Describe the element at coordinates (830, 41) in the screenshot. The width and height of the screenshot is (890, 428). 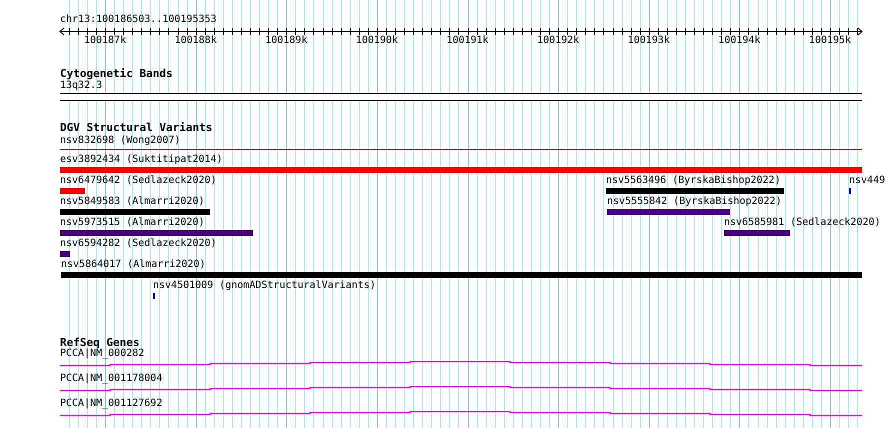
I see `tick-label: 100195k` at that location.